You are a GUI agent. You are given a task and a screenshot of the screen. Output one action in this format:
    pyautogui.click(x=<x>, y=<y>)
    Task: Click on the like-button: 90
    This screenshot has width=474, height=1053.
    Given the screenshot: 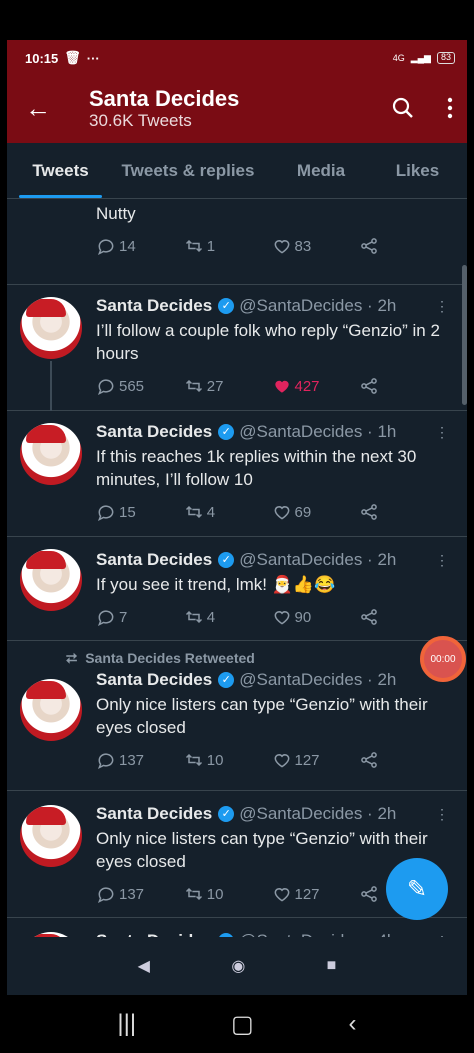 What is the action you would take?
    pyautogui.click(x=316, y=617)
    